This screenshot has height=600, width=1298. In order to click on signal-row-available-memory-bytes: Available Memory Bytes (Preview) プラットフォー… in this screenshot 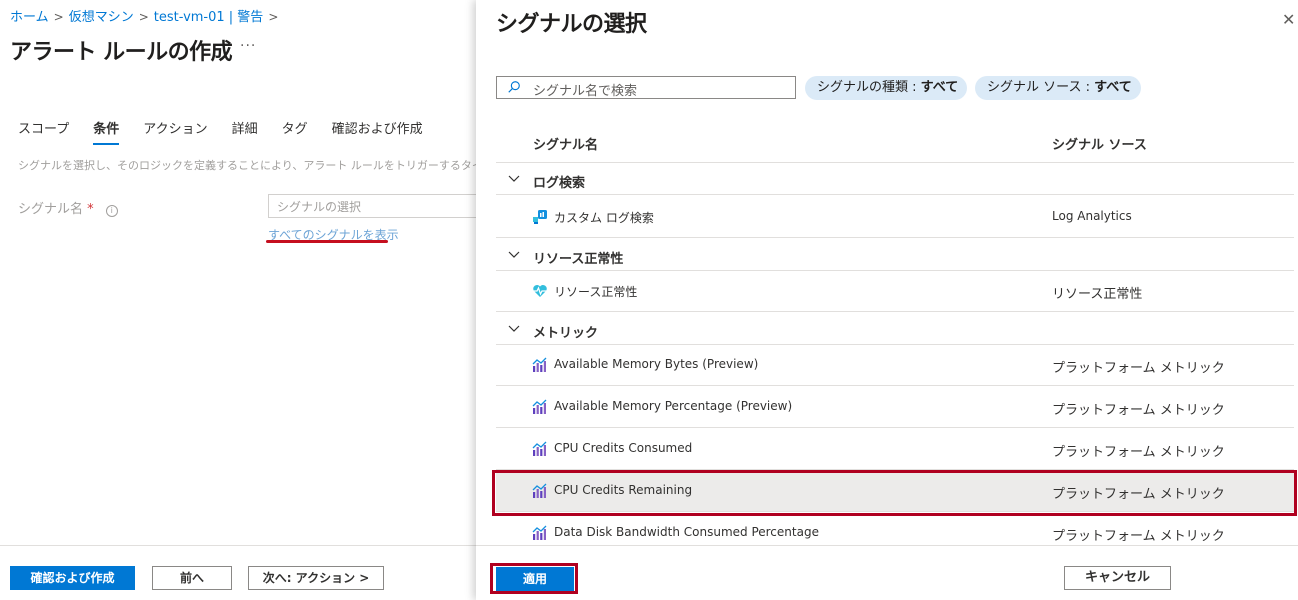, I will do `click(895, 365)`.